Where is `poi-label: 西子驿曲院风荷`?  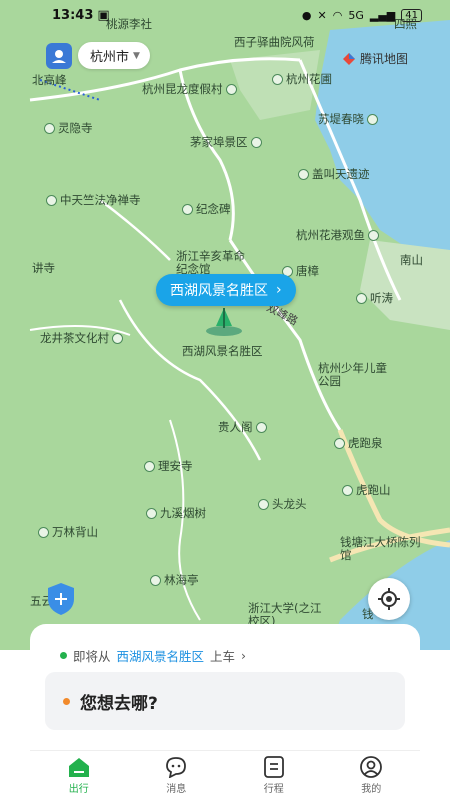
poi-label: 西子驿曲院风荷 is located at coordinates (274, 42).